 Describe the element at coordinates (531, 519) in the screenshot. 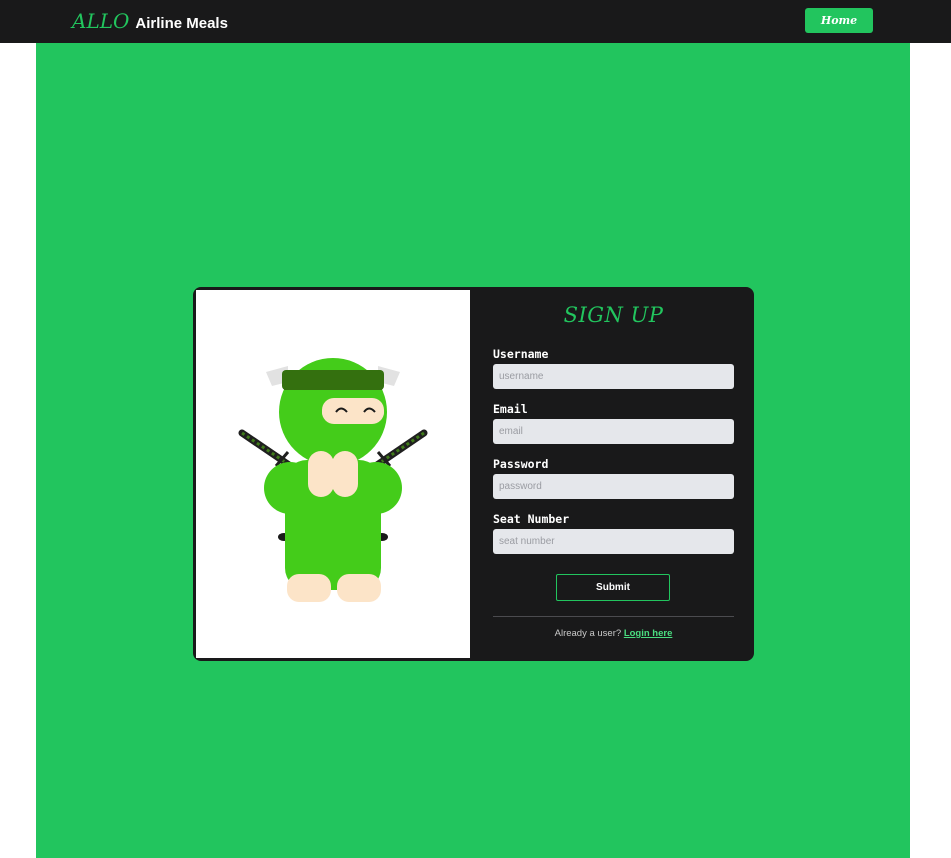

I see `seat-number-label: Seat Number` at that location.